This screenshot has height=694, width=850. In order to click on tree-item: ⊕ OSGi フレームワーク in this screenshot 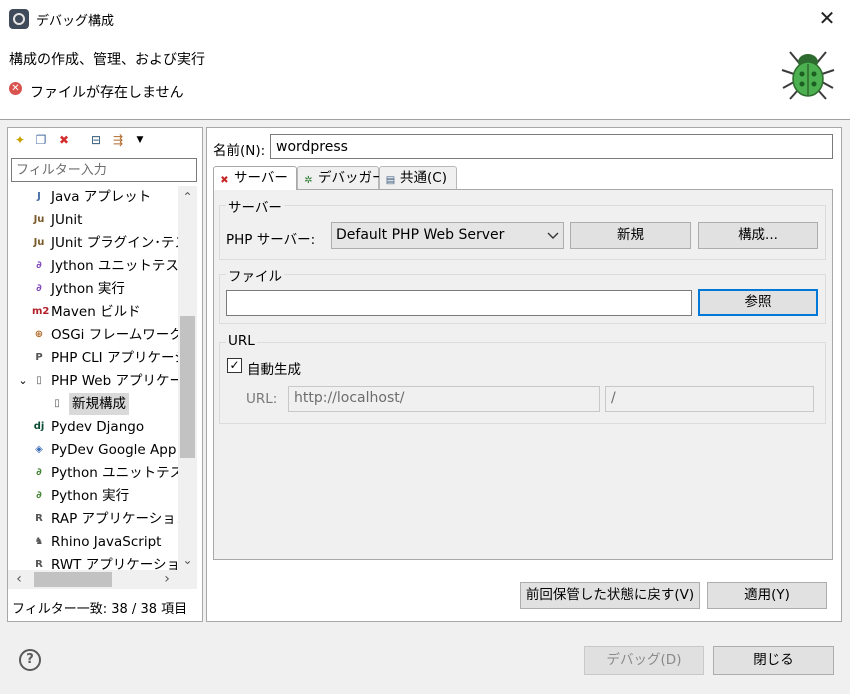, I will do `click(93, 335)`.